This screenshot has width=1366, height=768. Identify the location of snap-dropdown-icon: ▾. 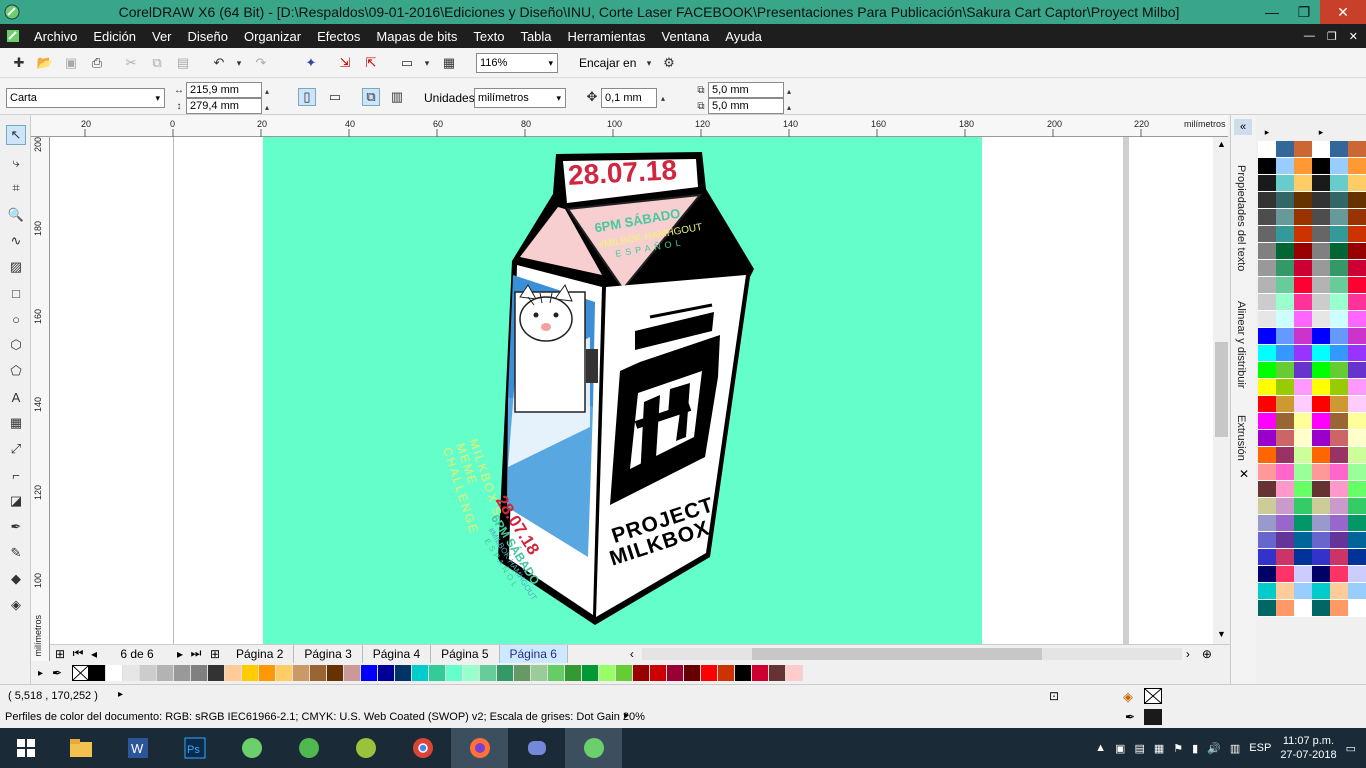
(649, 63).